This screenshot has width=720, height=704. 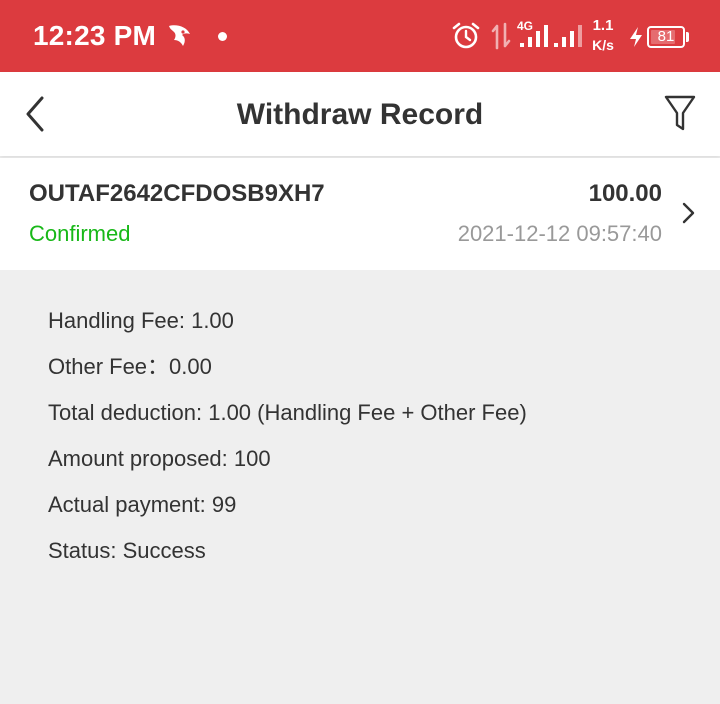 What do you see at coordinates (127, 550) in the screenshot?
I see `payment-status: Status: Success` at bounding box center [127, 550].